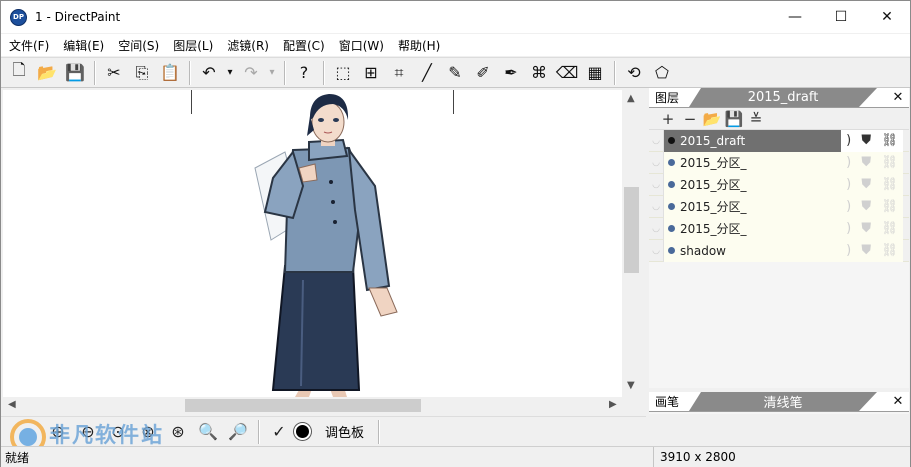  I want to click on layers-panel-close-icon: ✕, so click(898, 97).